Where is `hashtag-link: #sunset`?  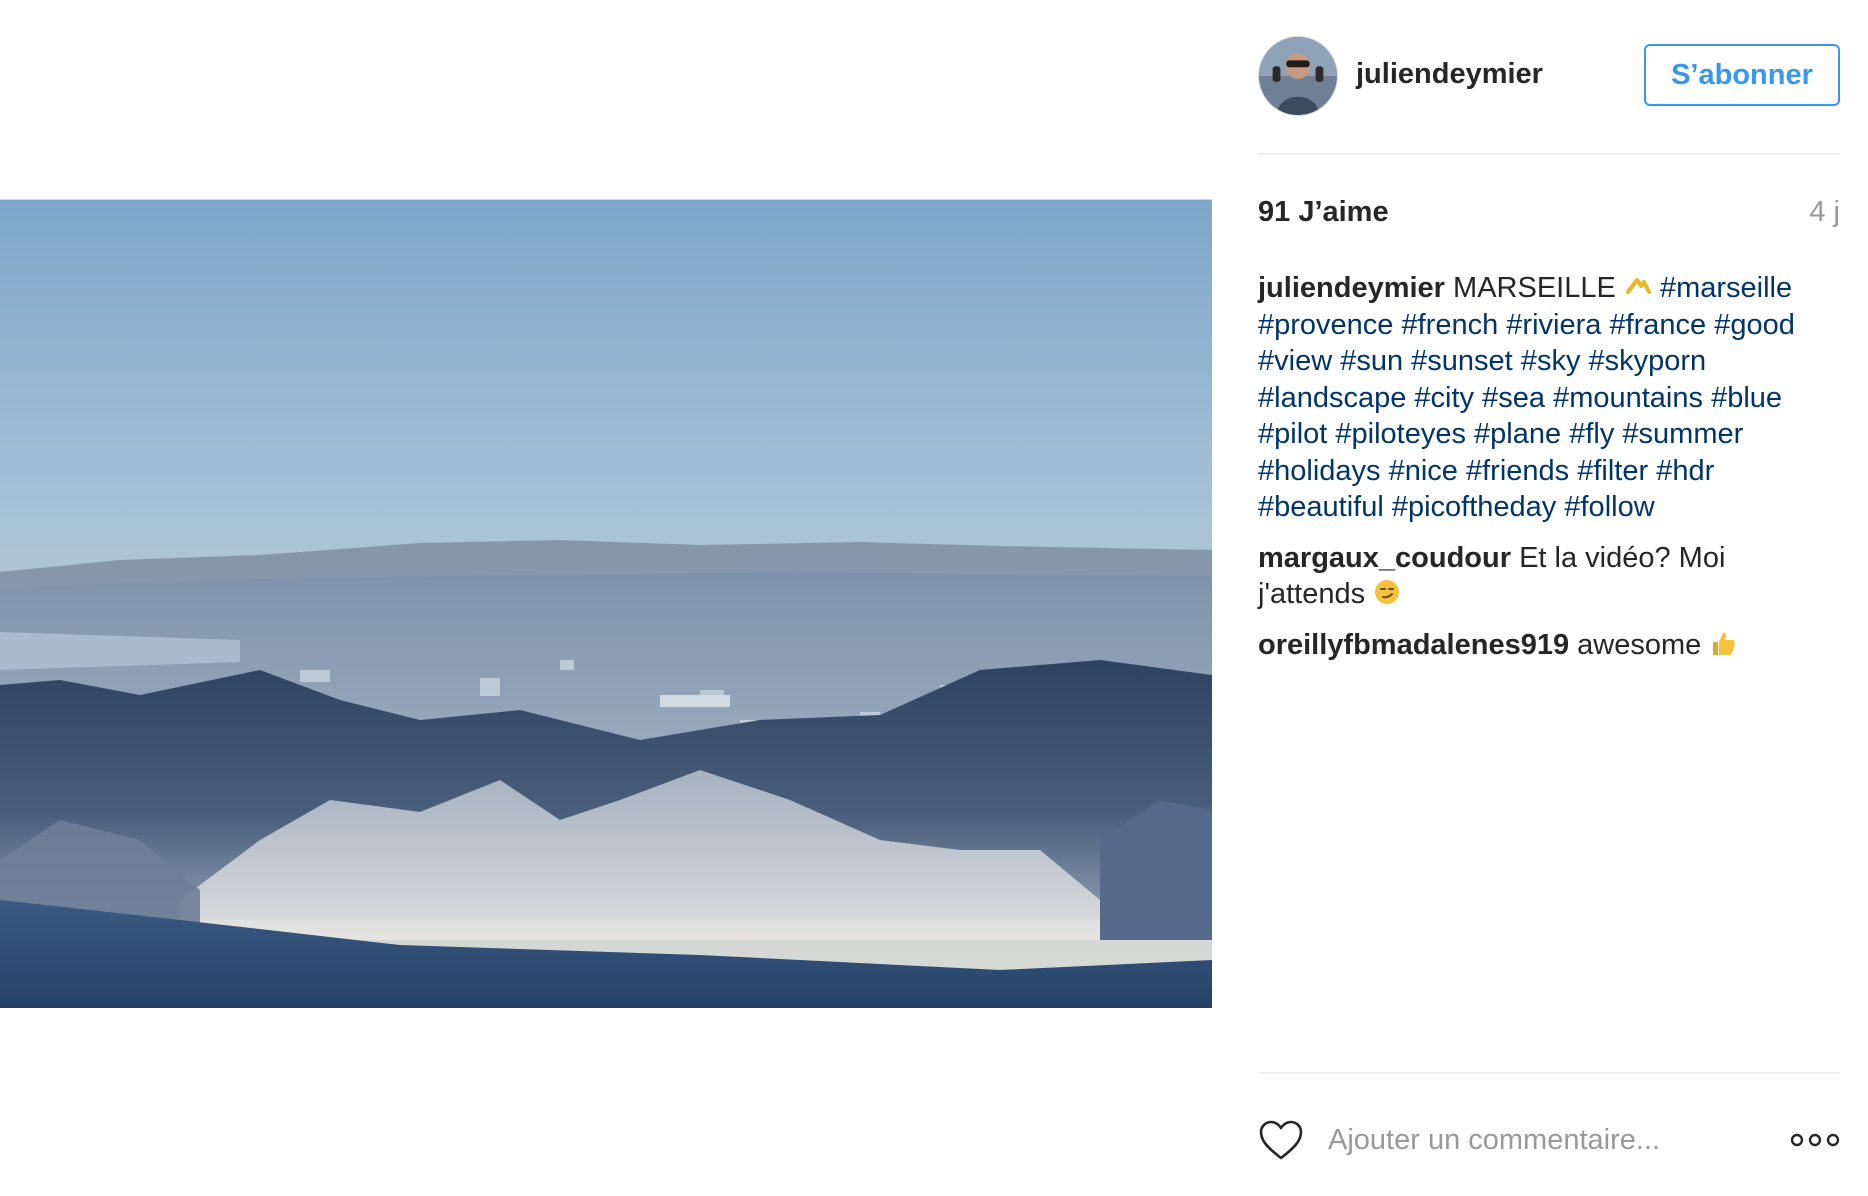 hashtag-link: #sunset is located at coordinates (1462, 361).